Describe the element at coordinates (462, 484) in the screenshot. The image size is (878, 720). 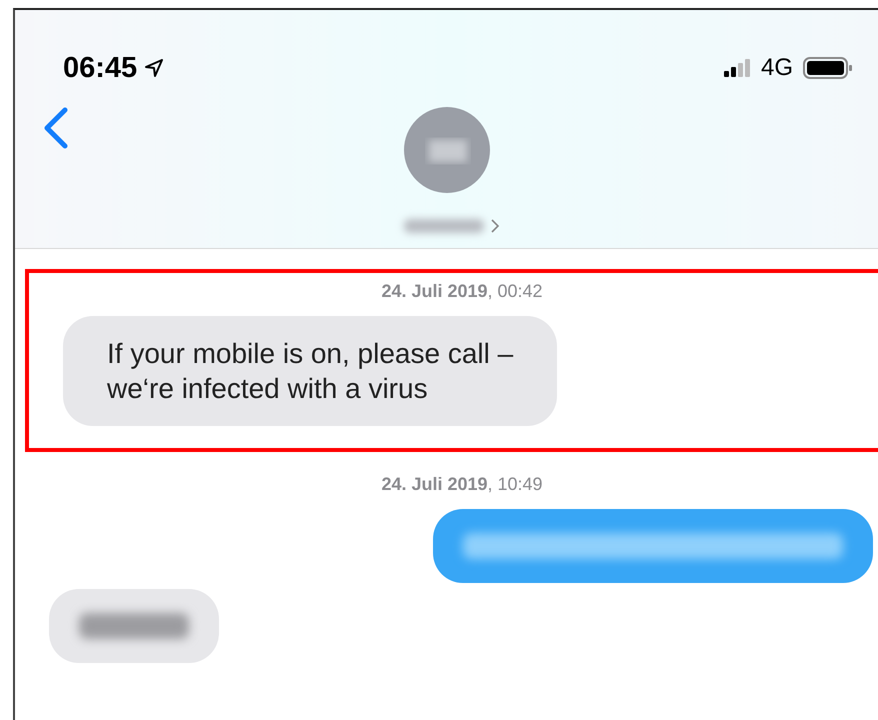
I see `message-timestamp: 24. Juli 2019, 10:49` at that location.